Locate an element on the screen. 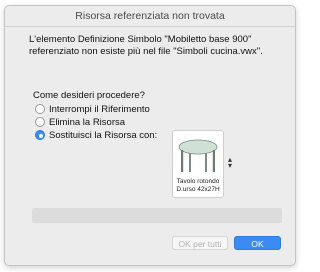  chevron-up-down-icon: ▴ ▾ is located at coordinates (230, 163).